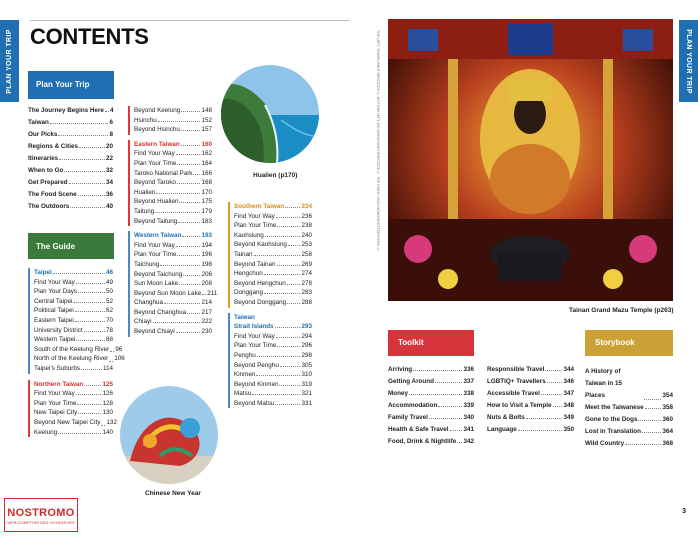 The image size is (698, 537). I want to click on toc-entry: Accommodation 339, so click(431, 406).